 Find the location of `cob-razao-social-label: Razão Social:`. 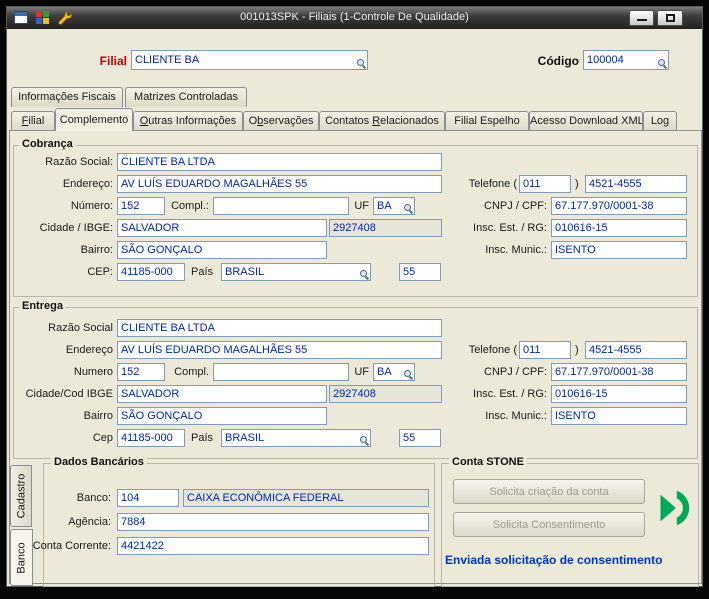

cob-razao-social-label: Razão Social: is located at coordinates (79, 162).